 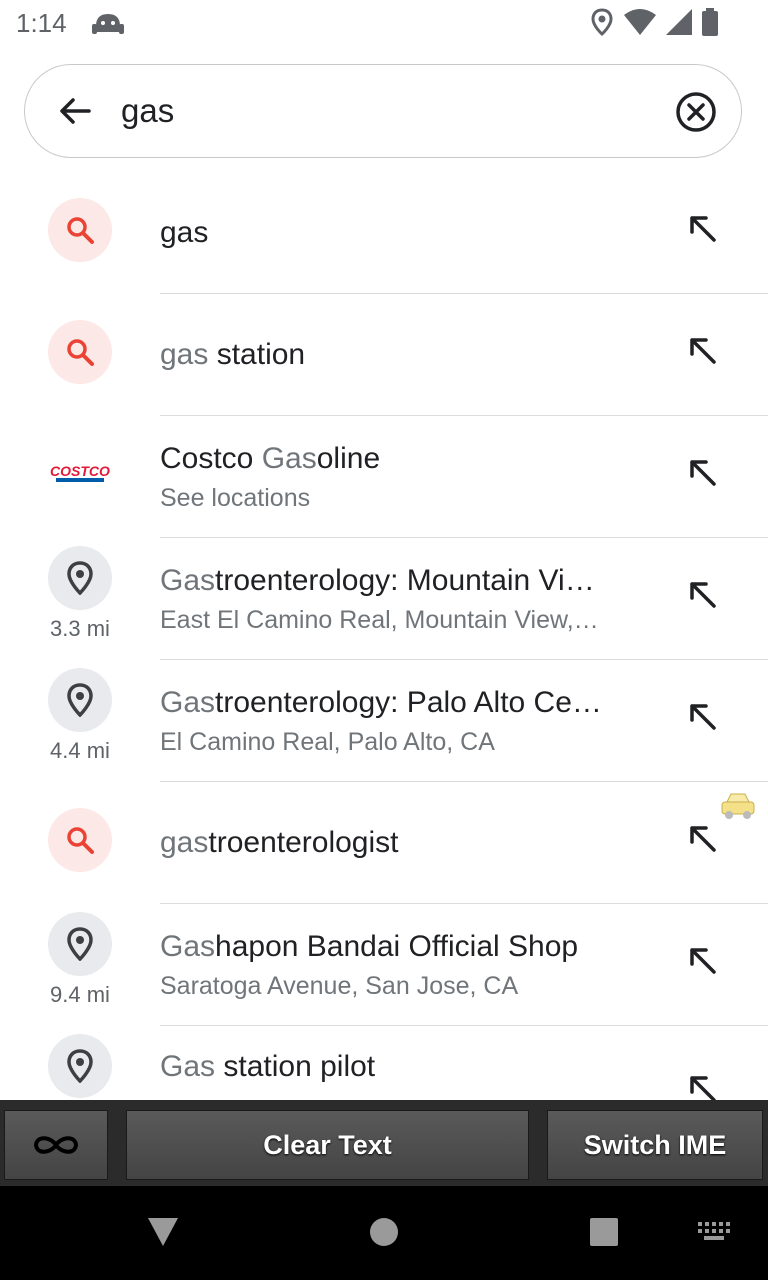 What do you see at coordinates (384, 477) in the screenshot?
I see `list-item: COSTCO Costco Gasoline See locations` at bounding box center [384, 477].